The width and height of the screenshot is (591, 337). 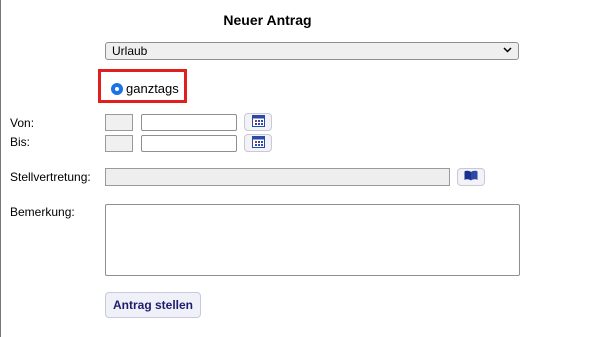 What do you see at coordinates (267, 20) in the screenshot?
I see `page-title: Neuer Antrag` at bounding box center [267, 20].